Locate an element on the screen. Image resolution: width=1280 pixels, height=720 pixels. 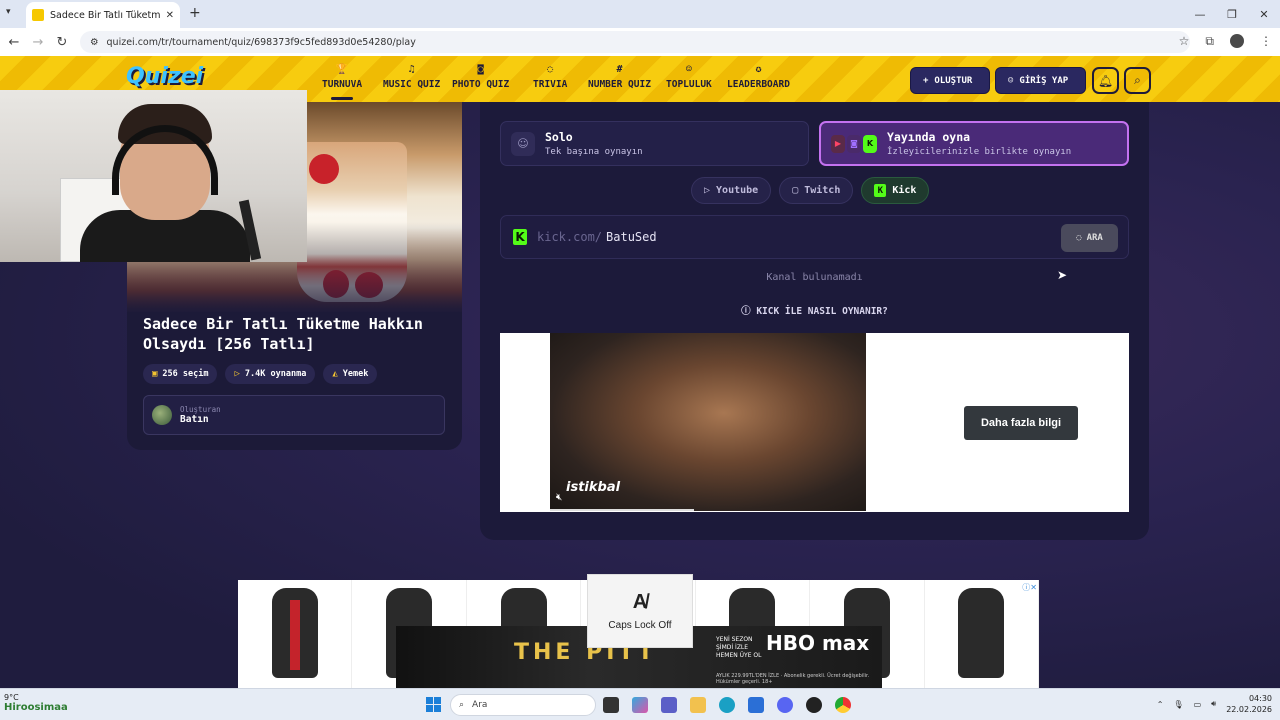
close-window-icon: ✕ is located at coordinates (1264, 14).